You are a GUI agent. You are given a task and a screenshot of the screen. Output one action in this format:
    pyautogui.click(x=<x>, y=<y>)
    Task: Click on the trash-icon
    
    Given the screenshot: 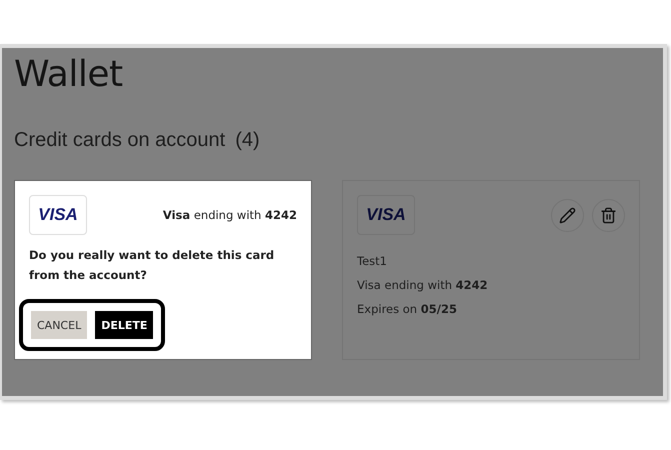 What is the action you would take?
    pyautogui.click(x=608, y=215)
    